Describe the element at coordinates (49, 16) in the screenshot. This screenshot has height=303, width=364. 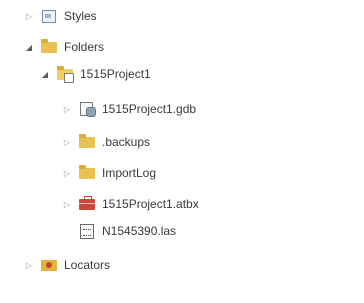
I see `styles-icon` at that location.